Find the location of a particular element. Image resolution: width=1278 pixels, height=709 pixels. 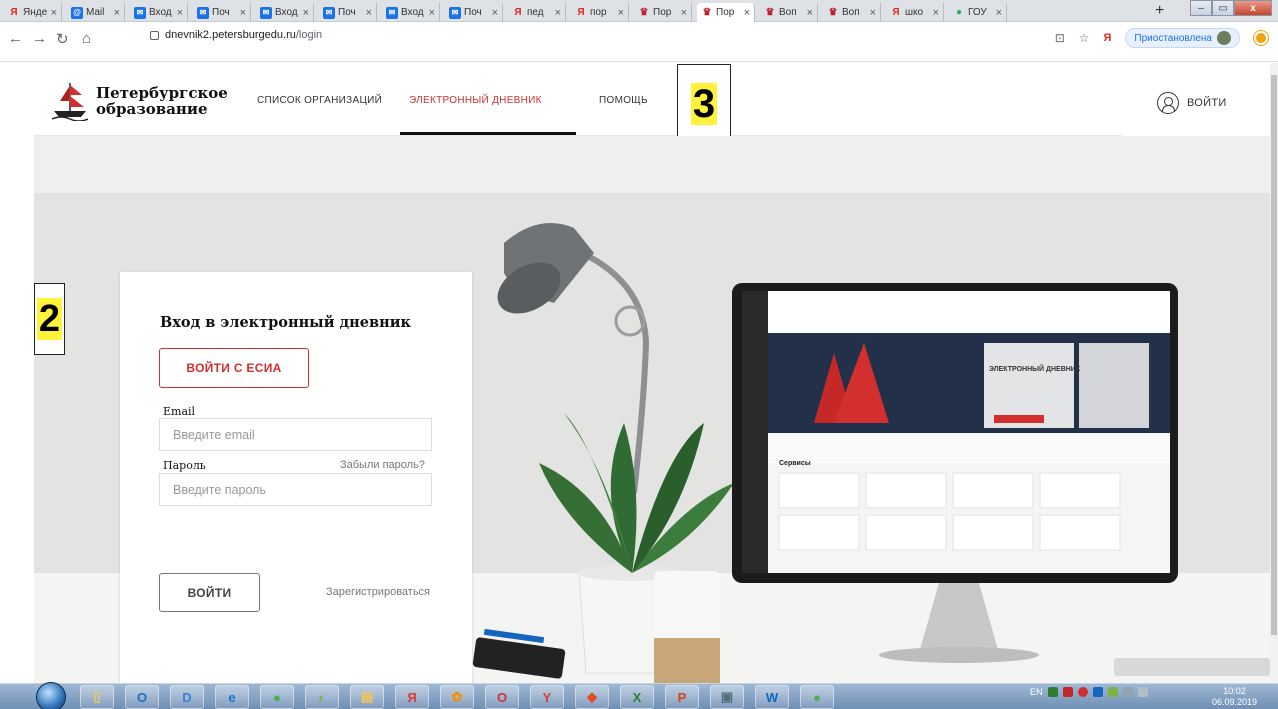

new-tab-button: + is located at coordinates (1159, 11).